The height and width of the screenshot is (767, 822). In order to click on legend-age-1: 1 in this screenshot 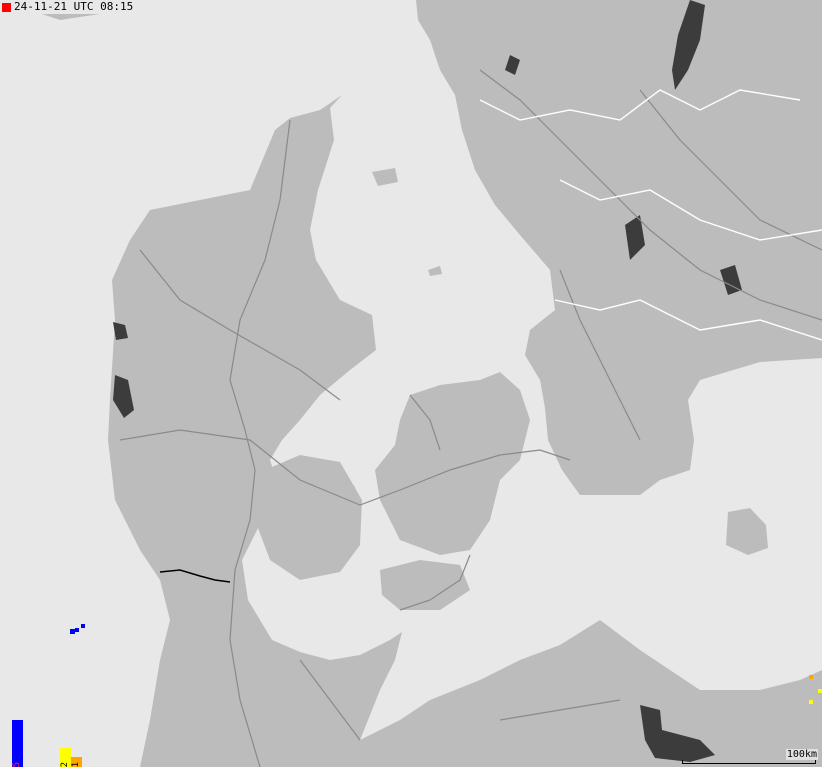, I will do `click(76, 762)`.